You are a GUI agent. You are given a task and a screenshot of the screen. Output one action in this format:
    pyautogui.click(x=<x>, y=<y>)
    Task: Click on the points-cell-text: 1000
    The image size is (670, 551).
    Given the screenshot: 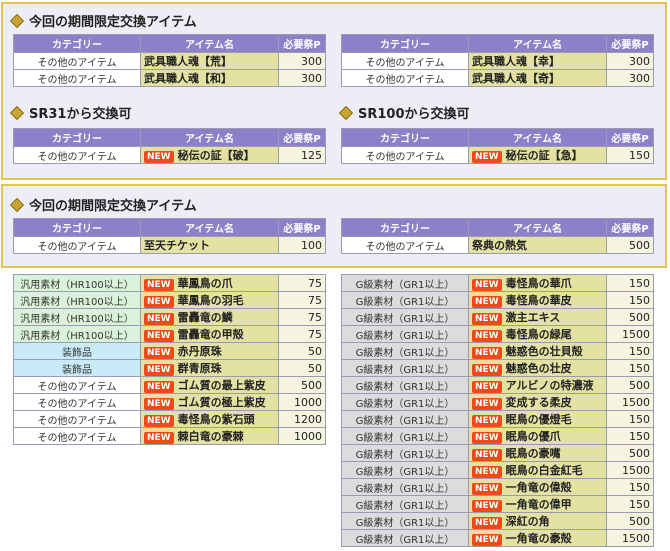 What is the action you would take?
    pyautogui.click(x=308, y=402)
    